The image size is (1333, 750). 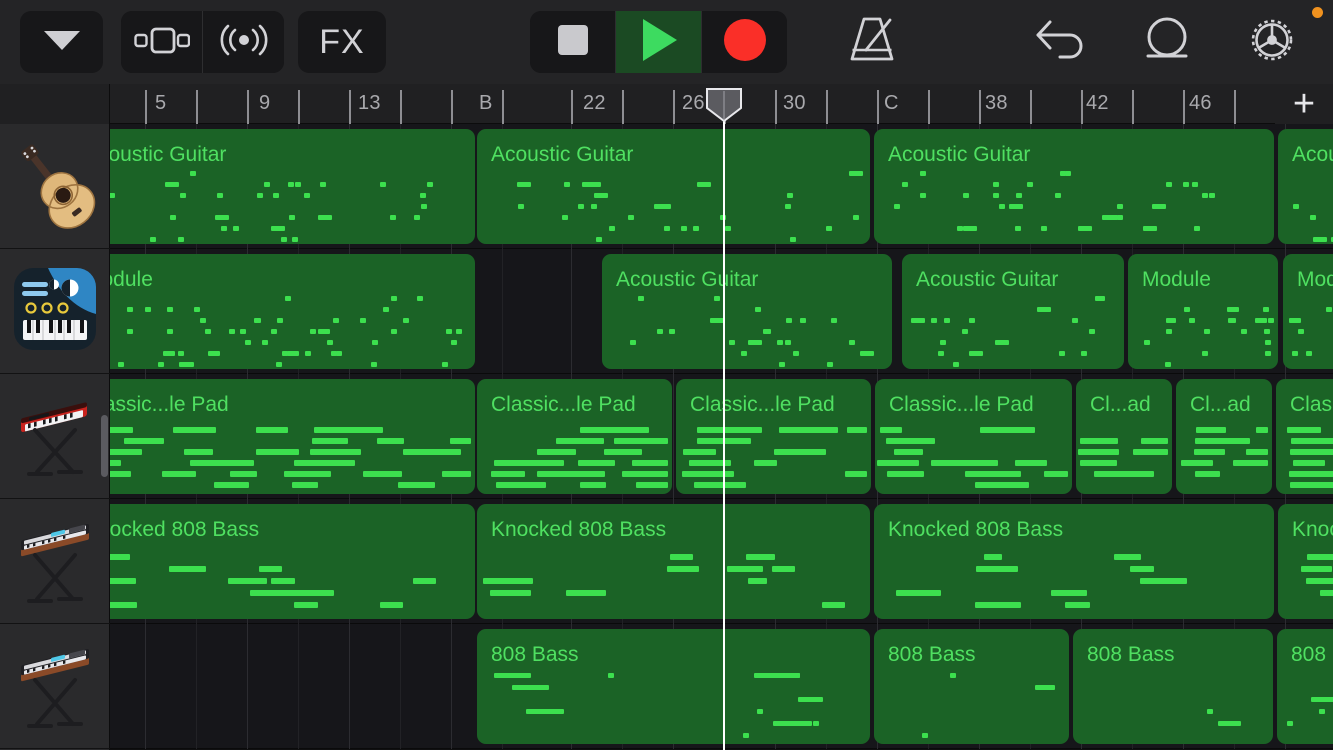 I want to click on live-loops-button, so click(x=243, y=42).